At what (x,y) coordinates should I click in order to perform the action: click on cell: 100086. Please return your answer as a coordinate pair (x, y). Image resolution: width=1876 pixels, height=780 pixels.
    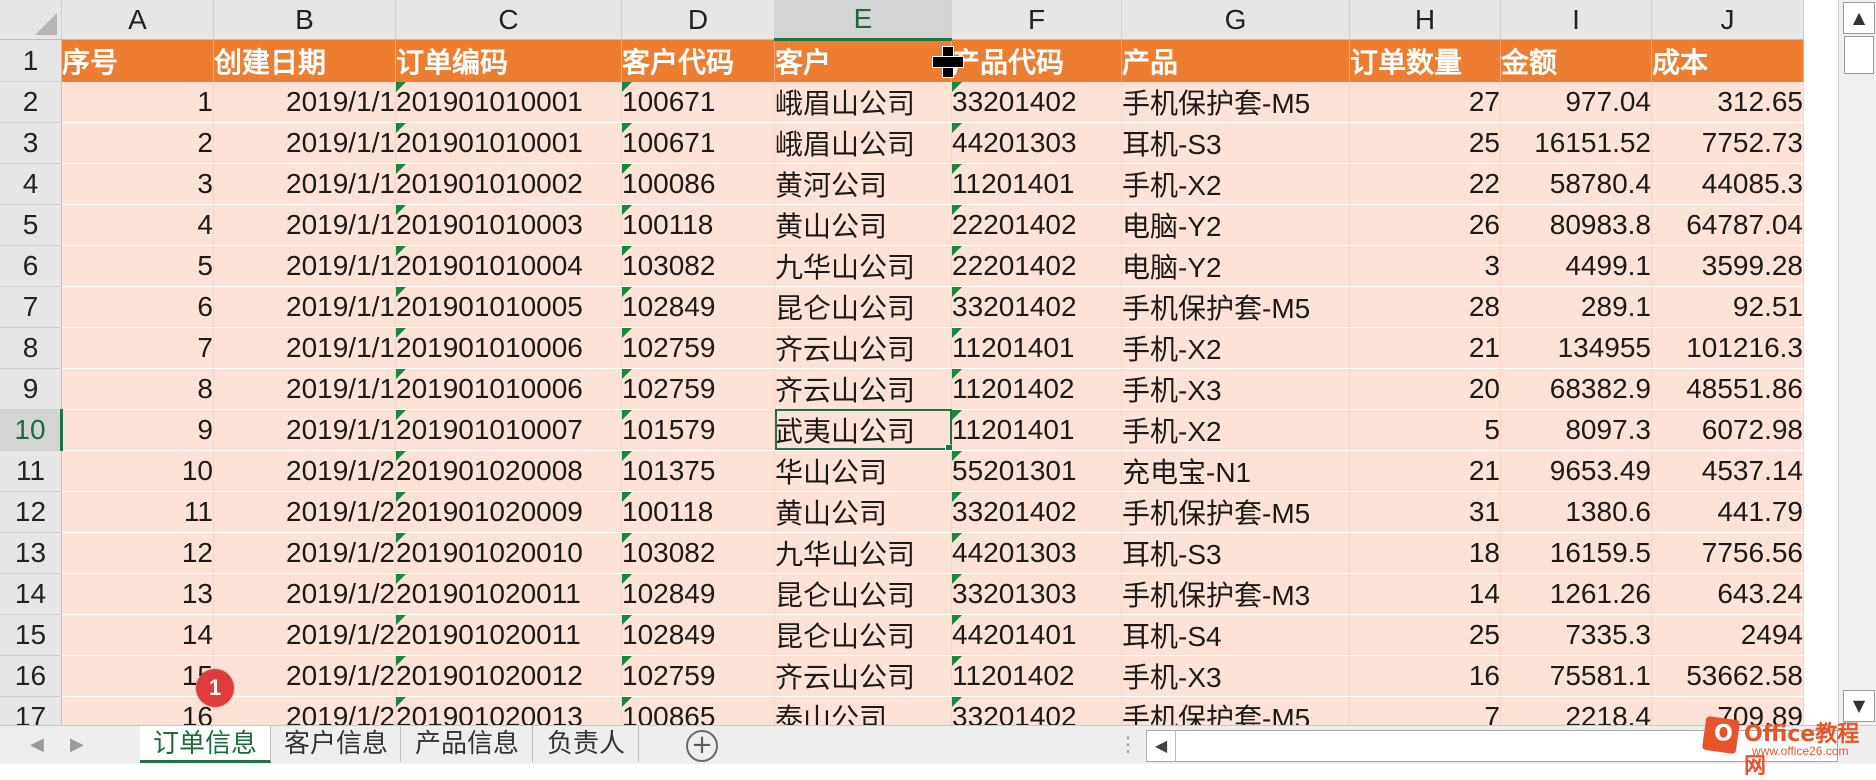
    Looking at the image, I should click on (698, 184).